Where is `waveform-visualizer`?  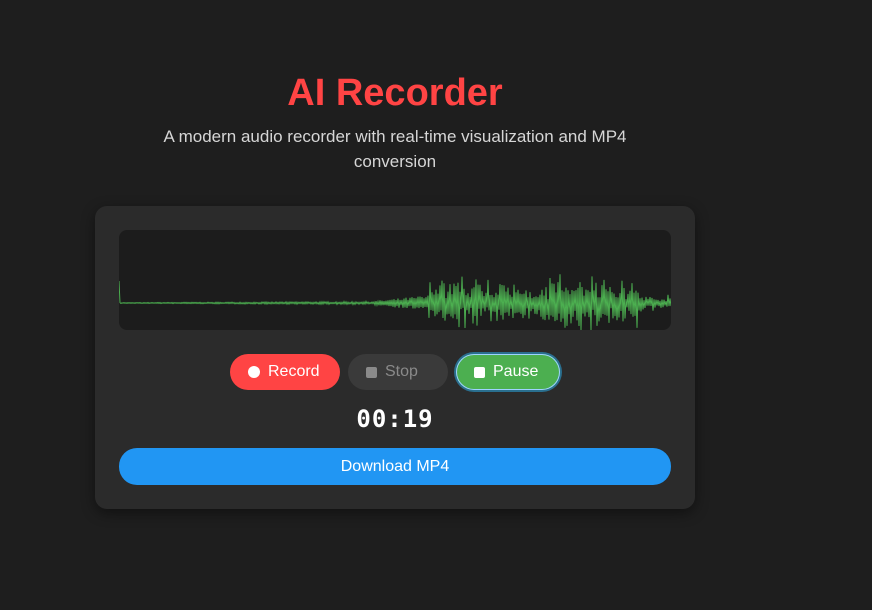
waveform-visualizer is located at coordinates (395, 280).